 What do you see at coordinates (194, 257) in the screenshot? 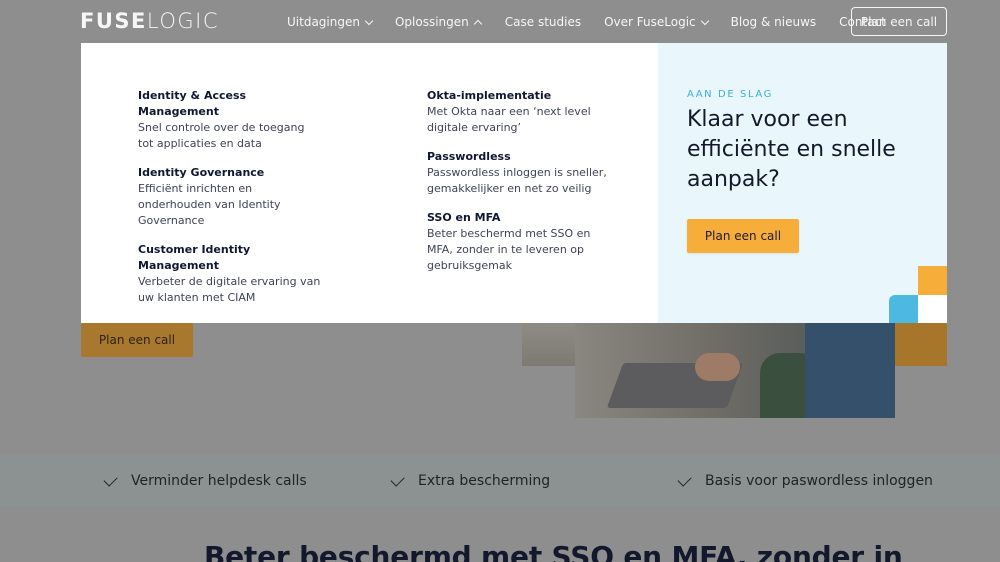
I see `menu-item-title: Customer Identity Management` at bounding box center [194, 257].